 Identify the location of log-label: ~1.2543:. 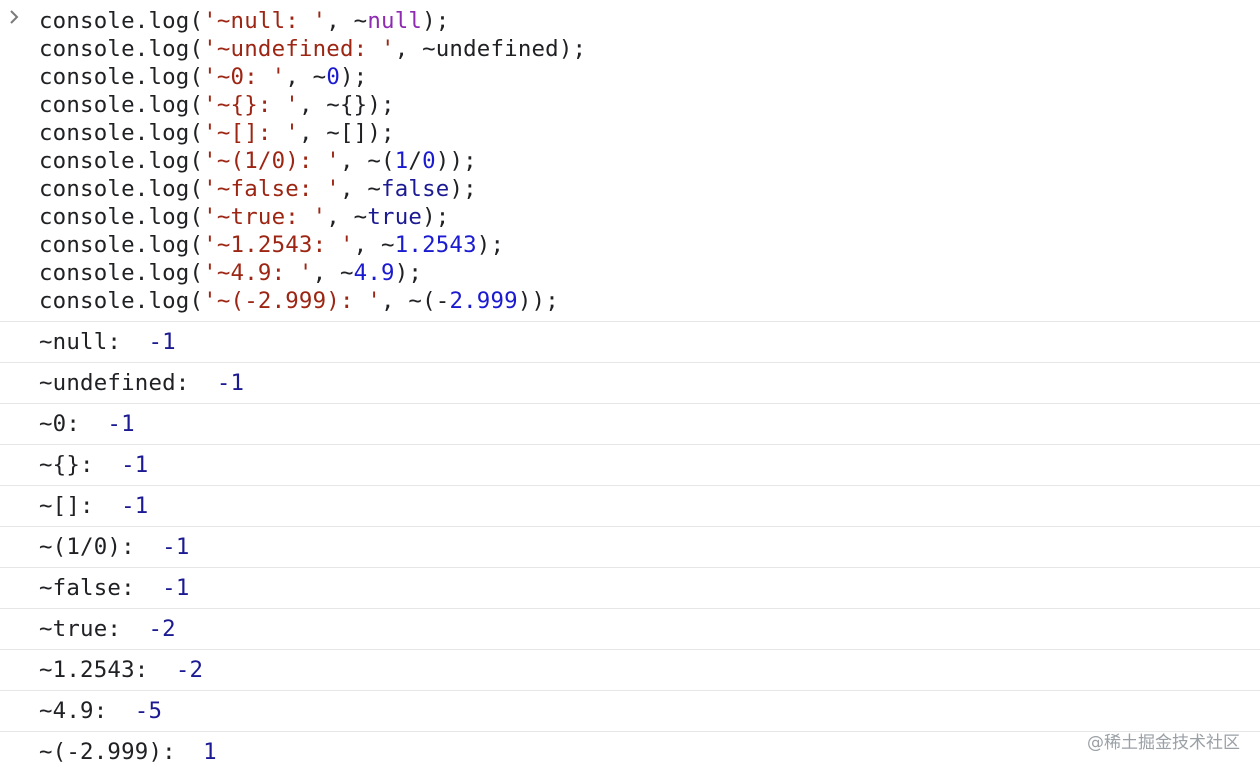
(101, 670).